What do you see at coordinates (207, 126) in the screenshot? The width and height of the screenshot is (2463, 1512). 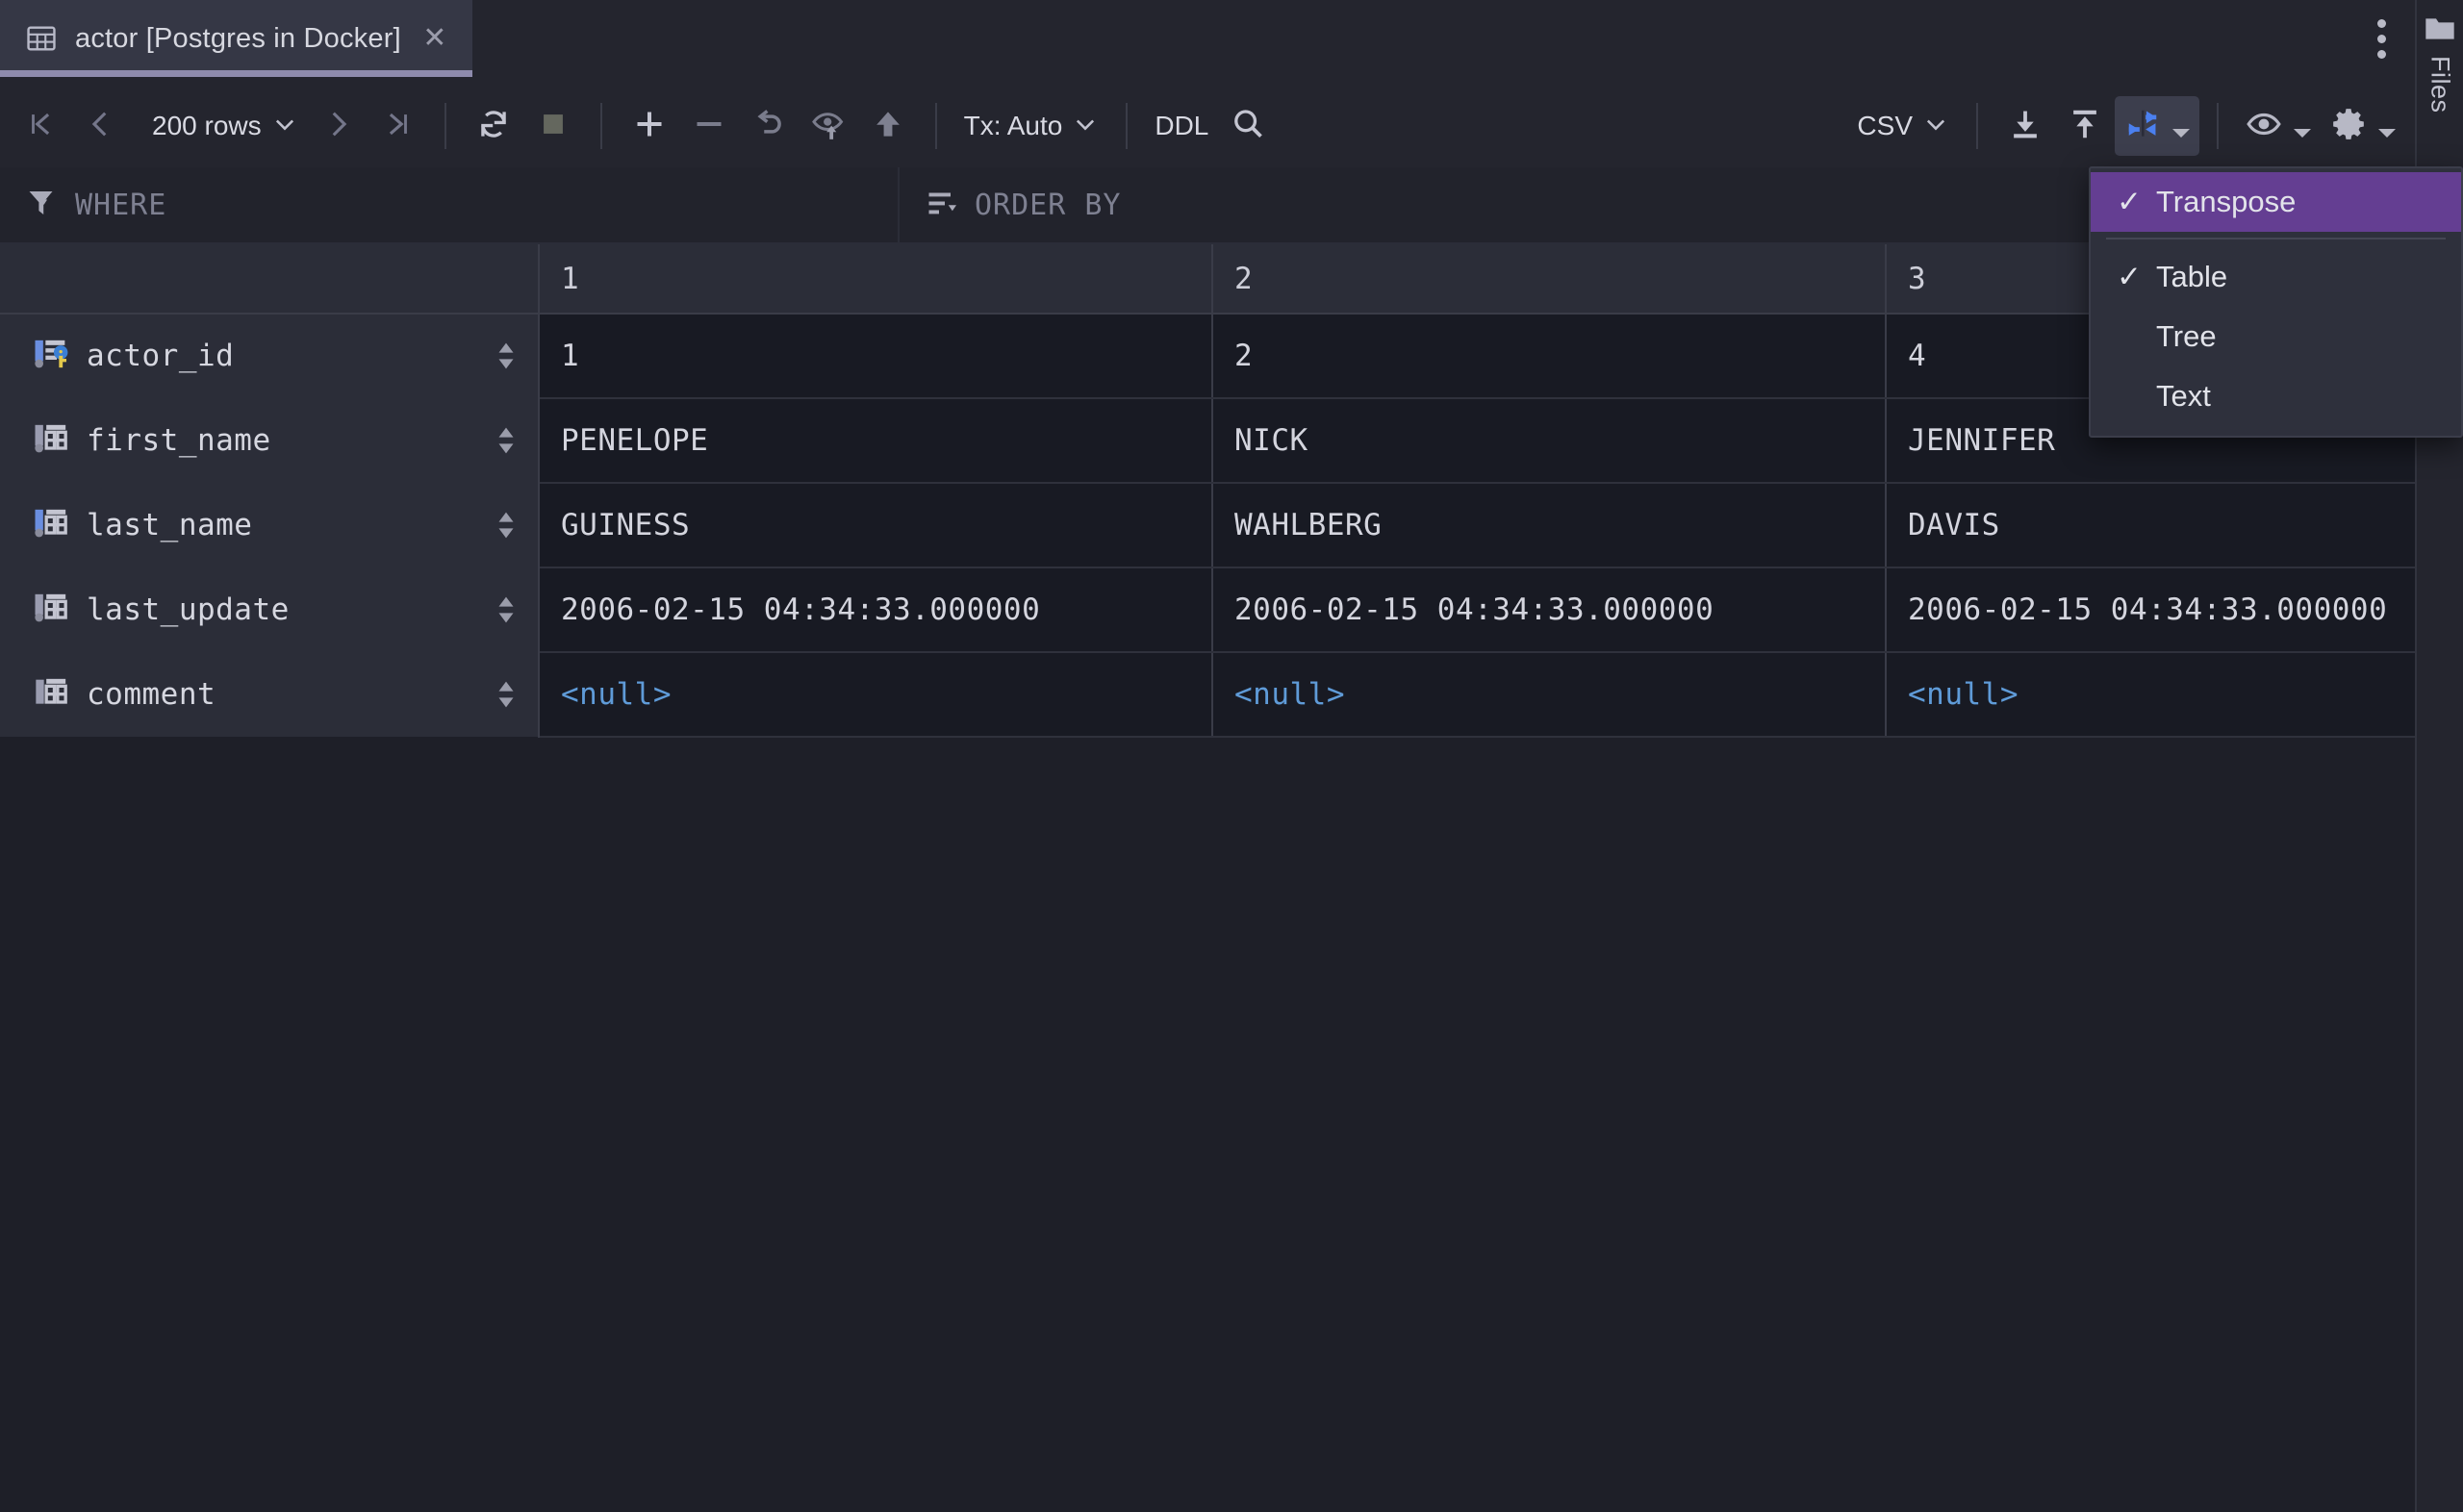 I see `rows-count-label: 200 rows` at bounding box center [207, 126].